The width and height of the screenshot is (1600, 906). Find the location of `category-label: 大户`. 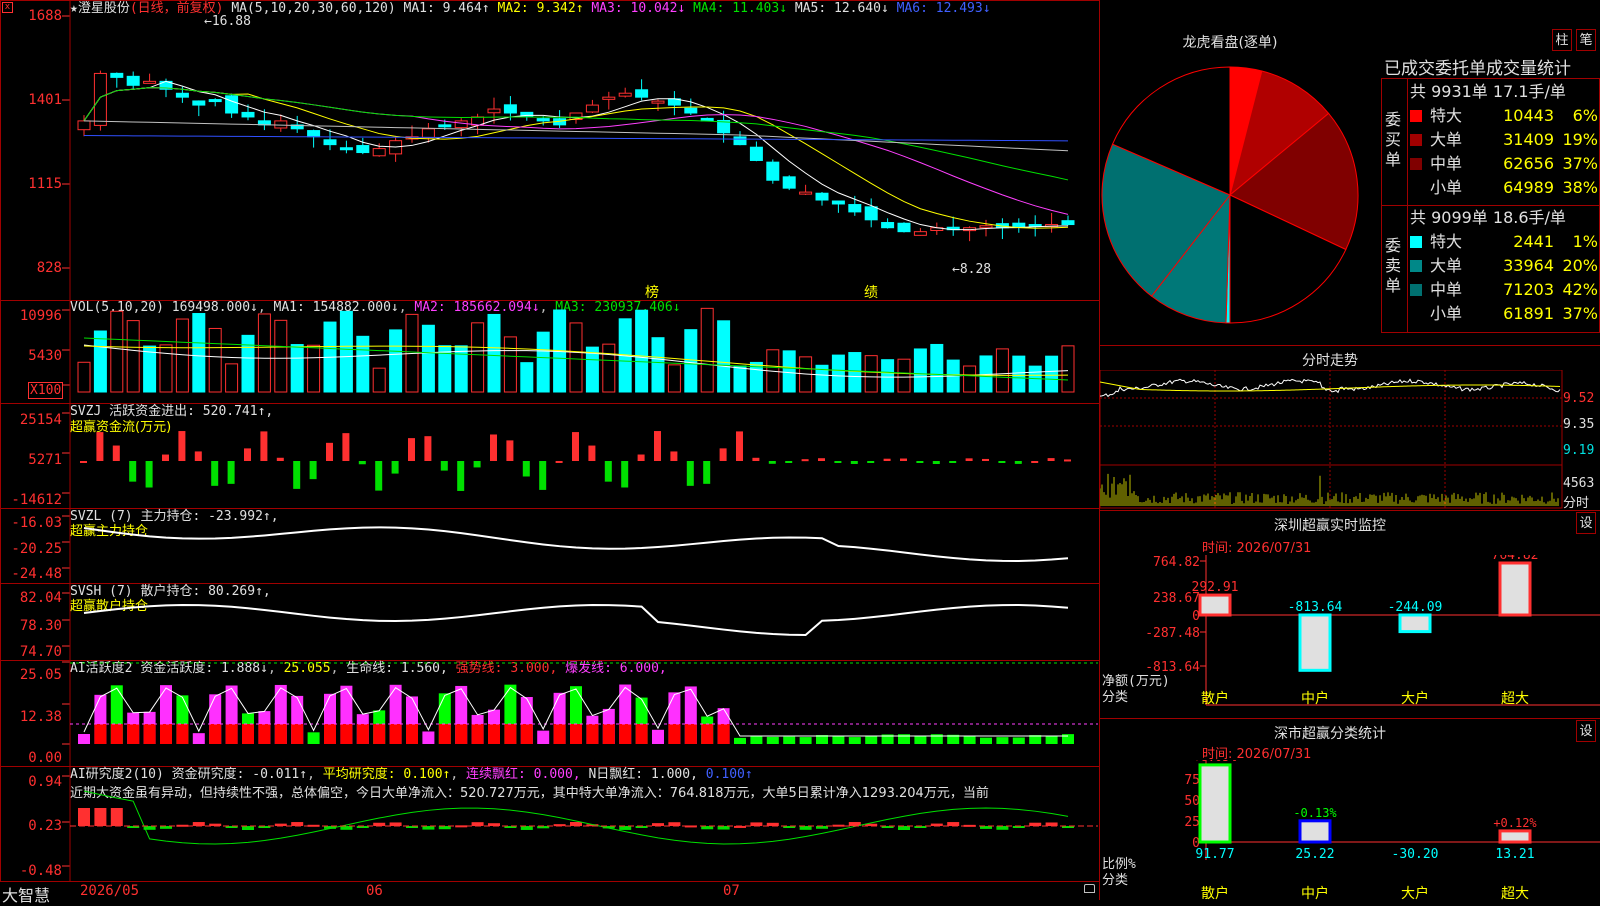

category-label: 大户 is located at coordinates (1415, 698).